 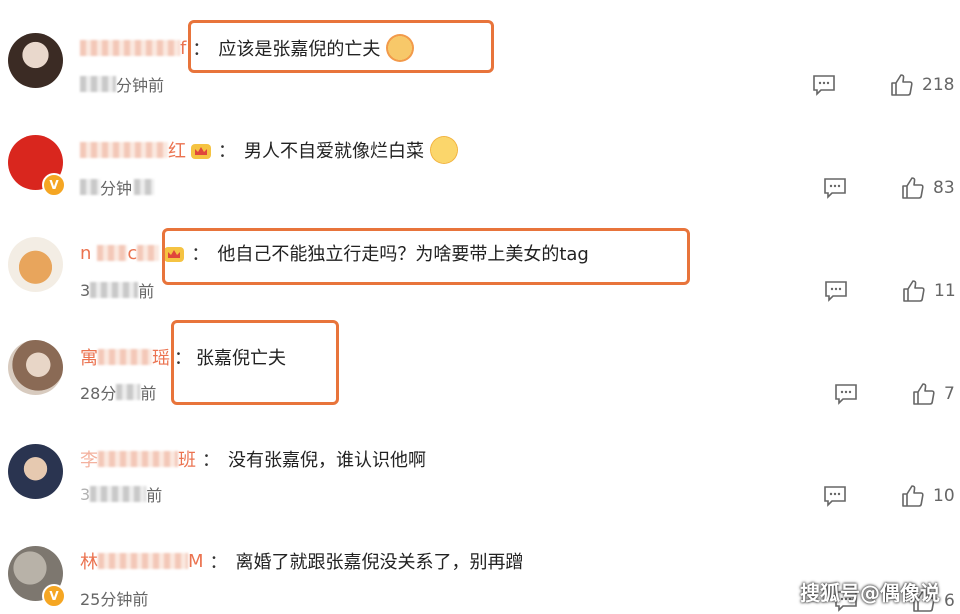 What do you see at coordinates (949, 394) in the screenshot?
I see `like-count: 7` at bounding box center [949, 394].